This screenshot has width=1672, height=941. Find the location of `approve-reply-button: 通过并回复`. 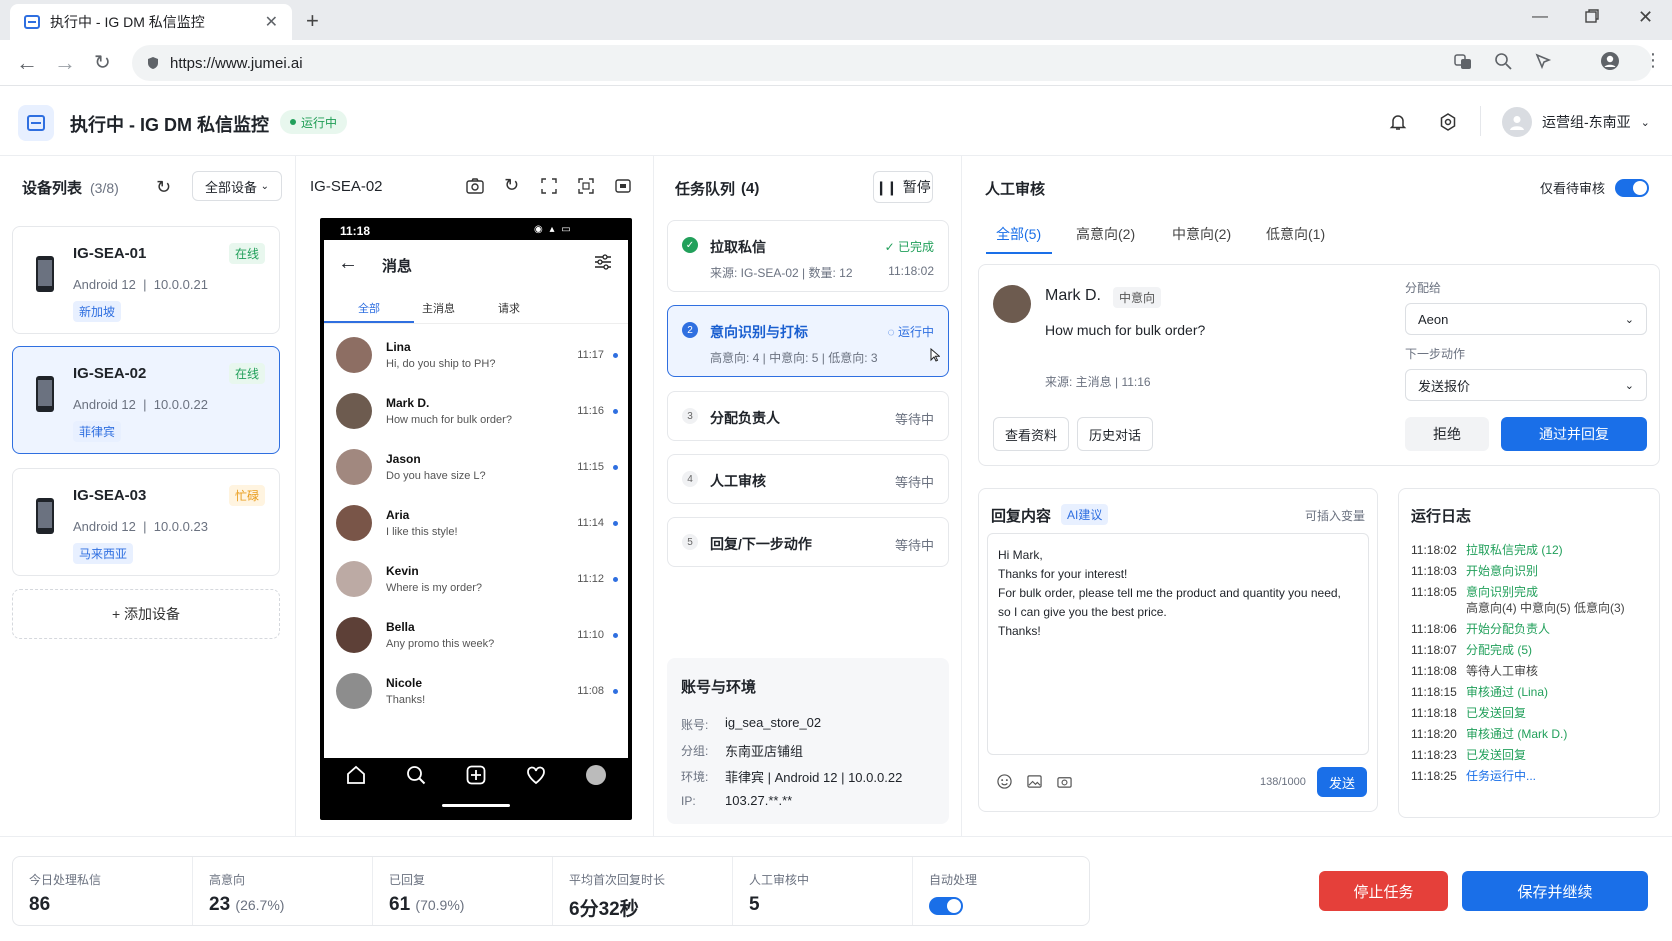

approve-reply-button: 通过并回复 is located at coordinates (1574, 434).